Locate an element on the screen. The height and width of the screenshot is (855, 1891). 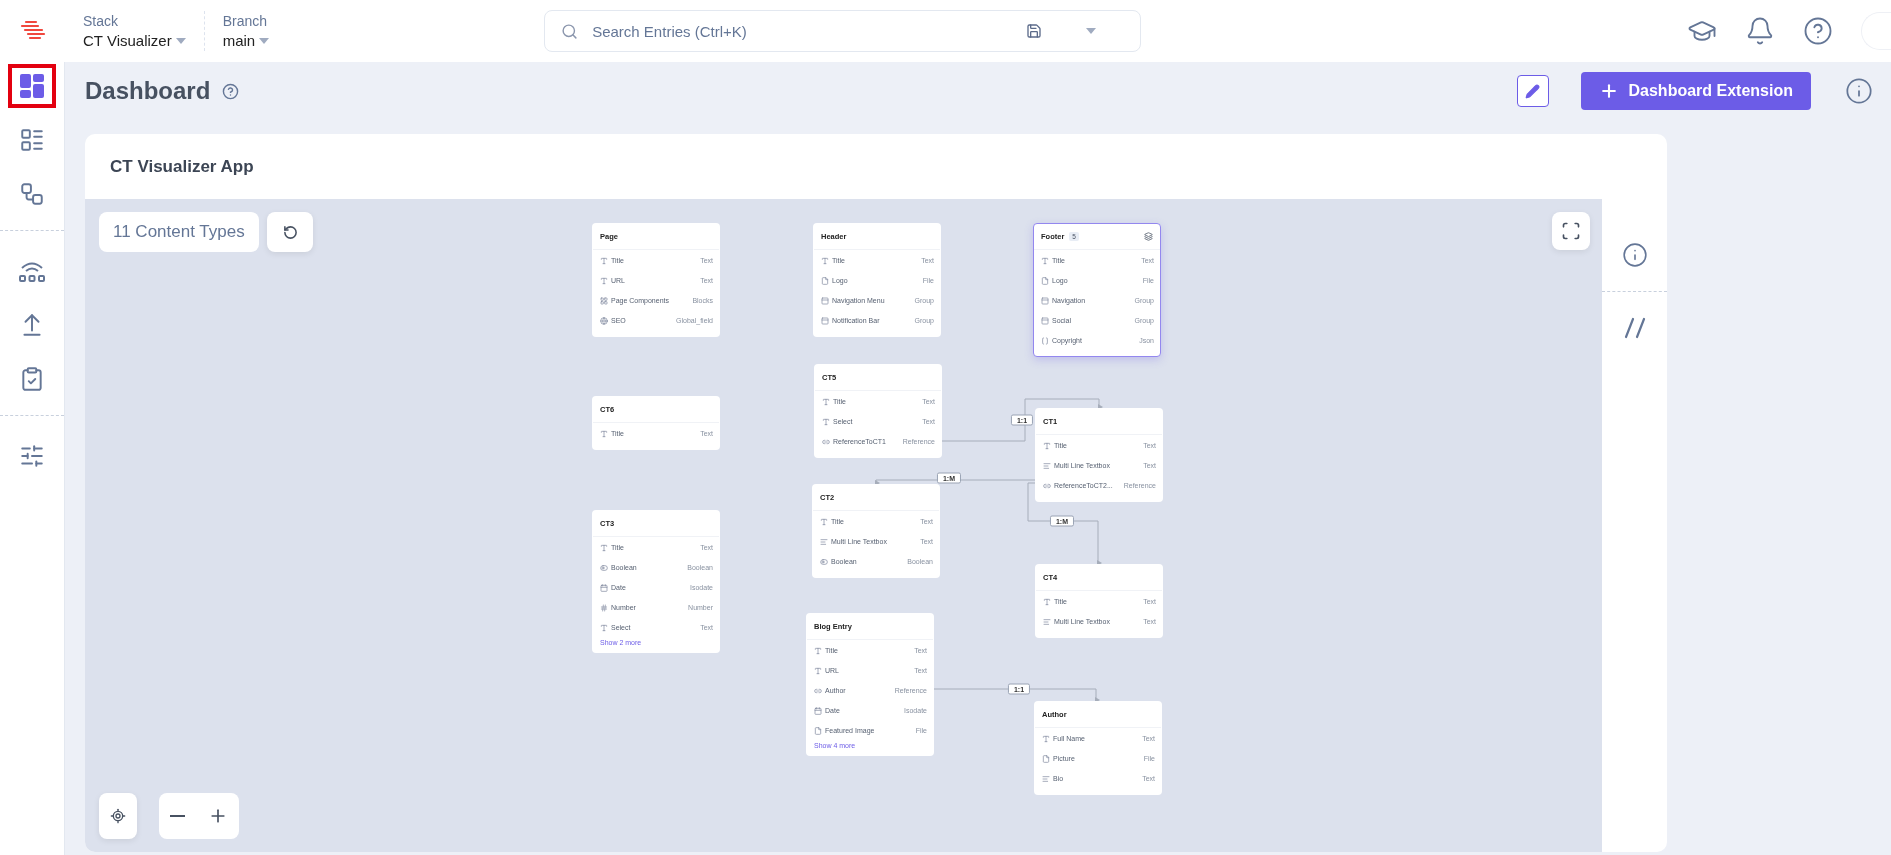
search-bar: Search Entries (Ctrl+K) is located at coordinates (843, 31).